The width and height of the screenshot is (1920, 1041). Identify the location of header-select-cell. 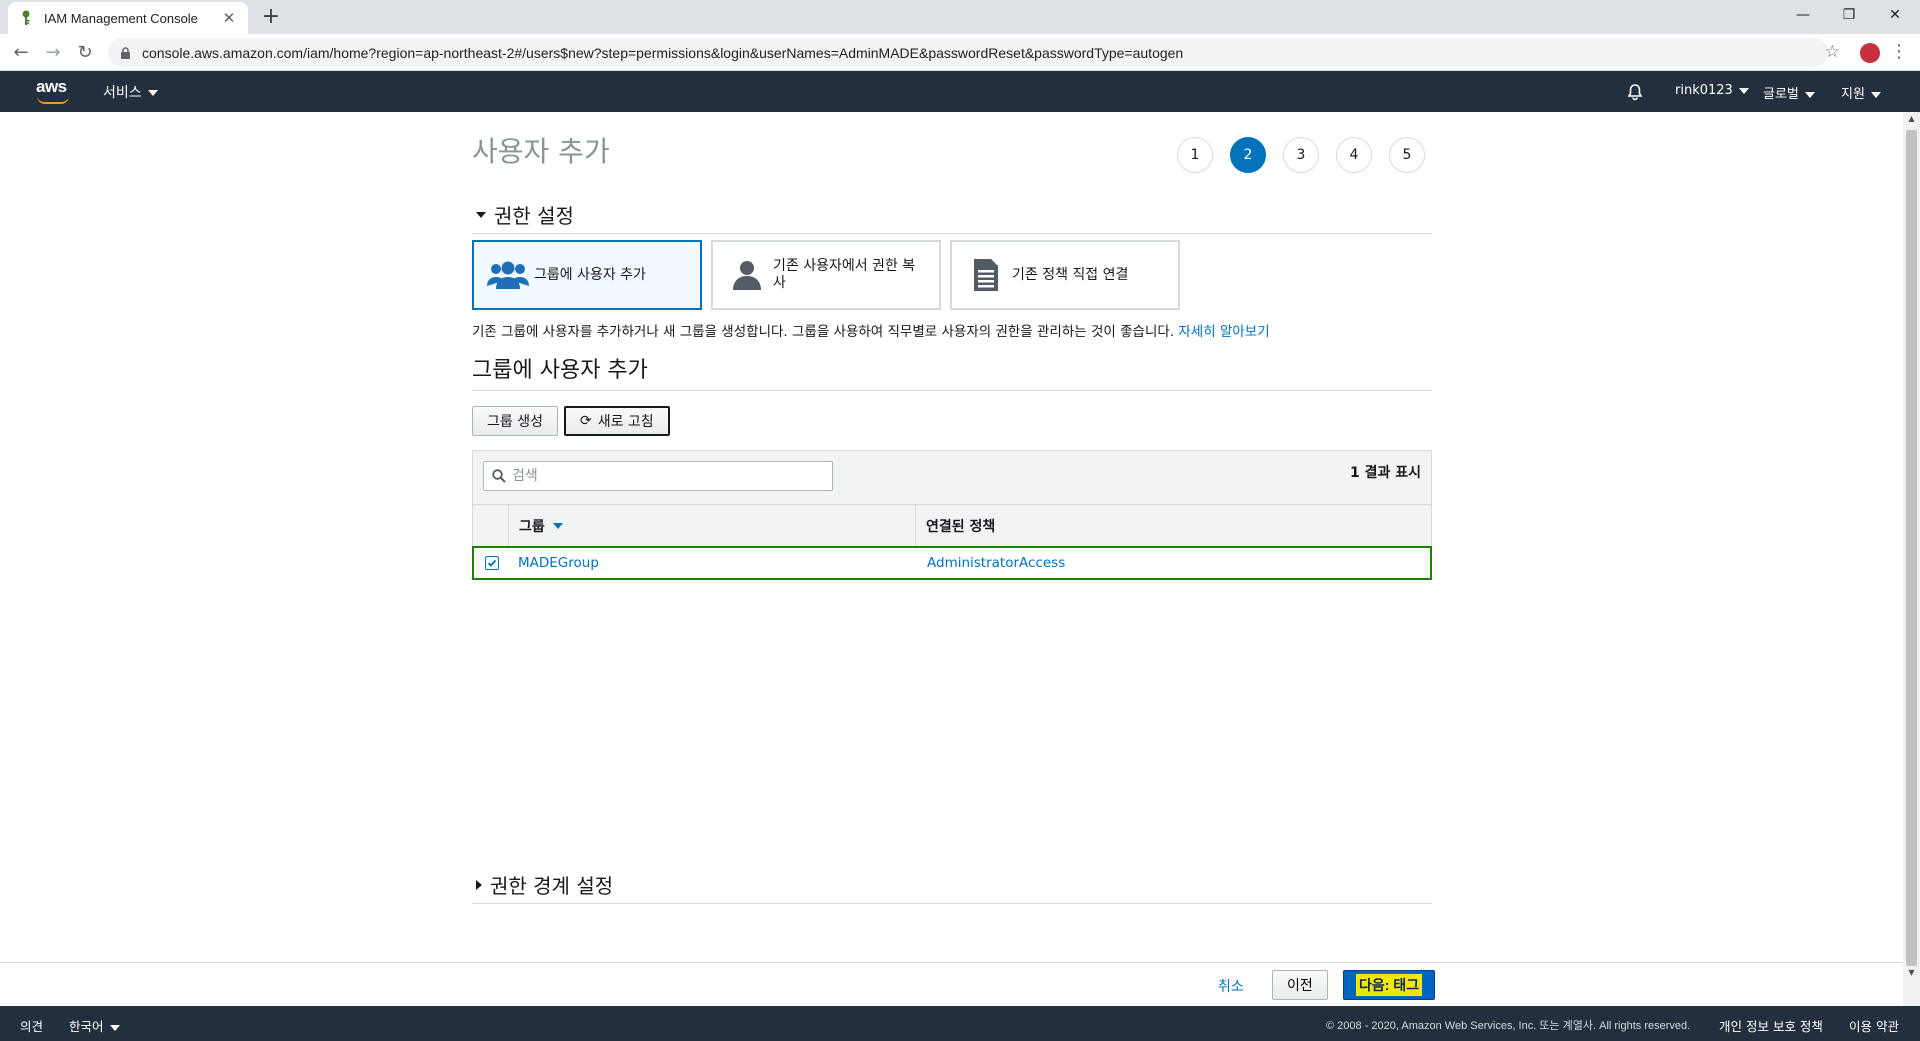
(491, 525).